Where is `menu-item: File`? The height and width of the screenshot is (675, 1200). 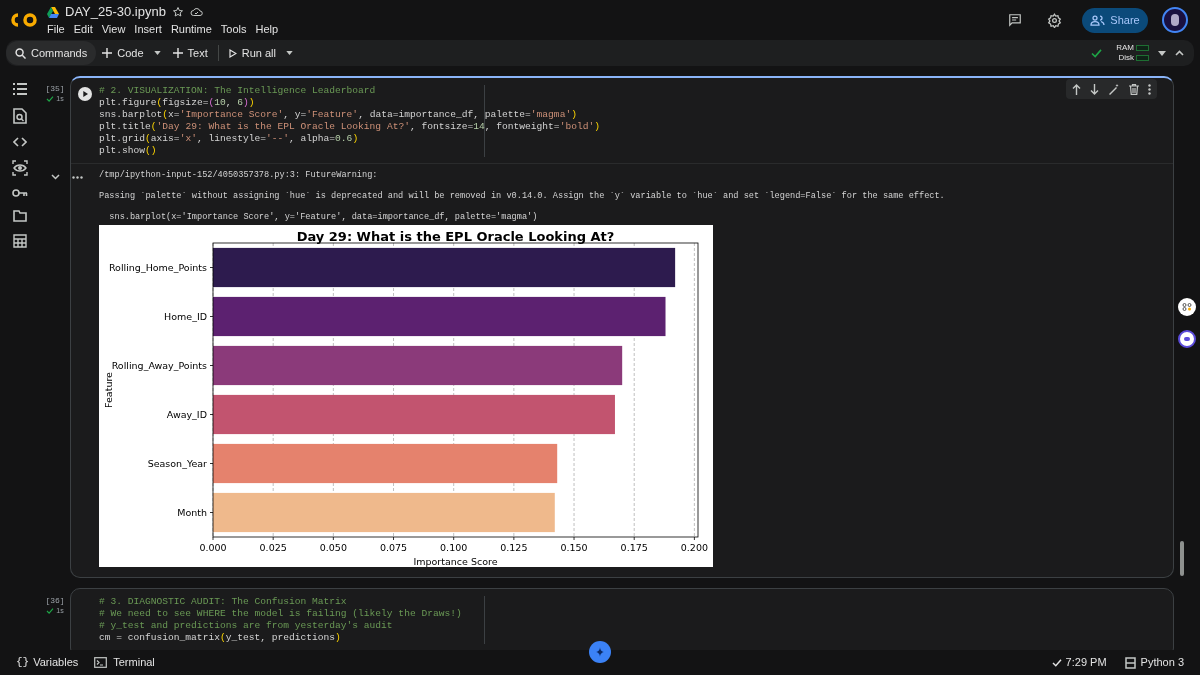
menu-item: File is located at coordinates (56, 29).